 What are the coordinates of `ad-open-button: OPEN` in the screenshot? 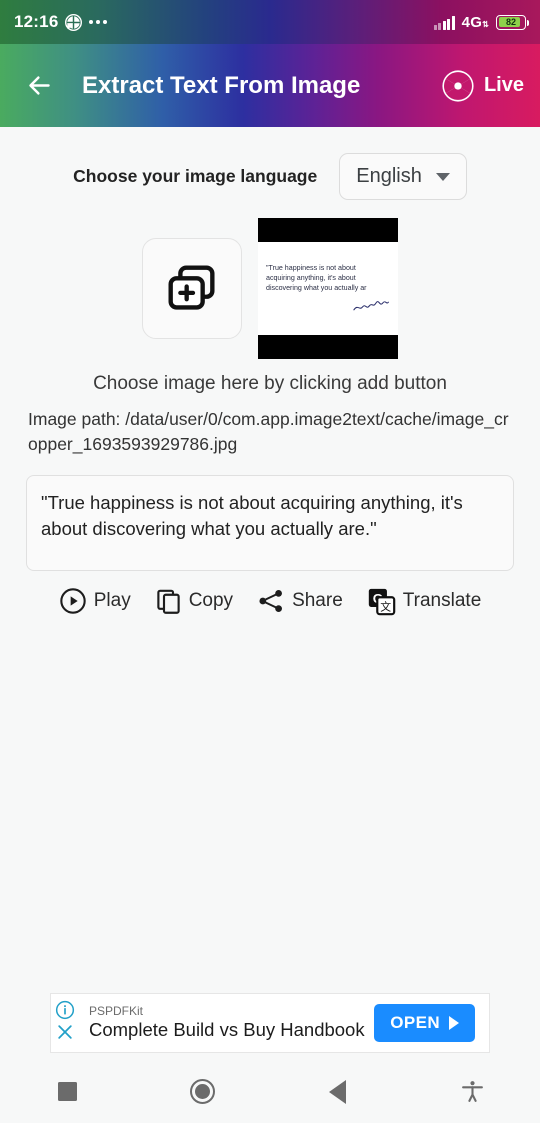 It's located at (424, 1023).